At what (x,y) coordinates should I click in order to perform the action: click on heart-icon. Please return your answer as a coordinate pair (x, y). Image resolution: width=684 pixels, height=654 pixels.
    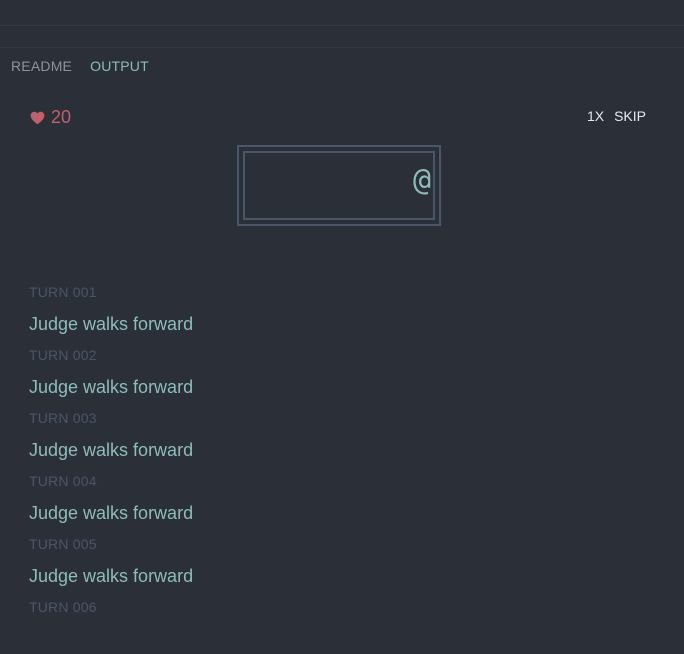
    Looking at the image, I should click on (37, 117).